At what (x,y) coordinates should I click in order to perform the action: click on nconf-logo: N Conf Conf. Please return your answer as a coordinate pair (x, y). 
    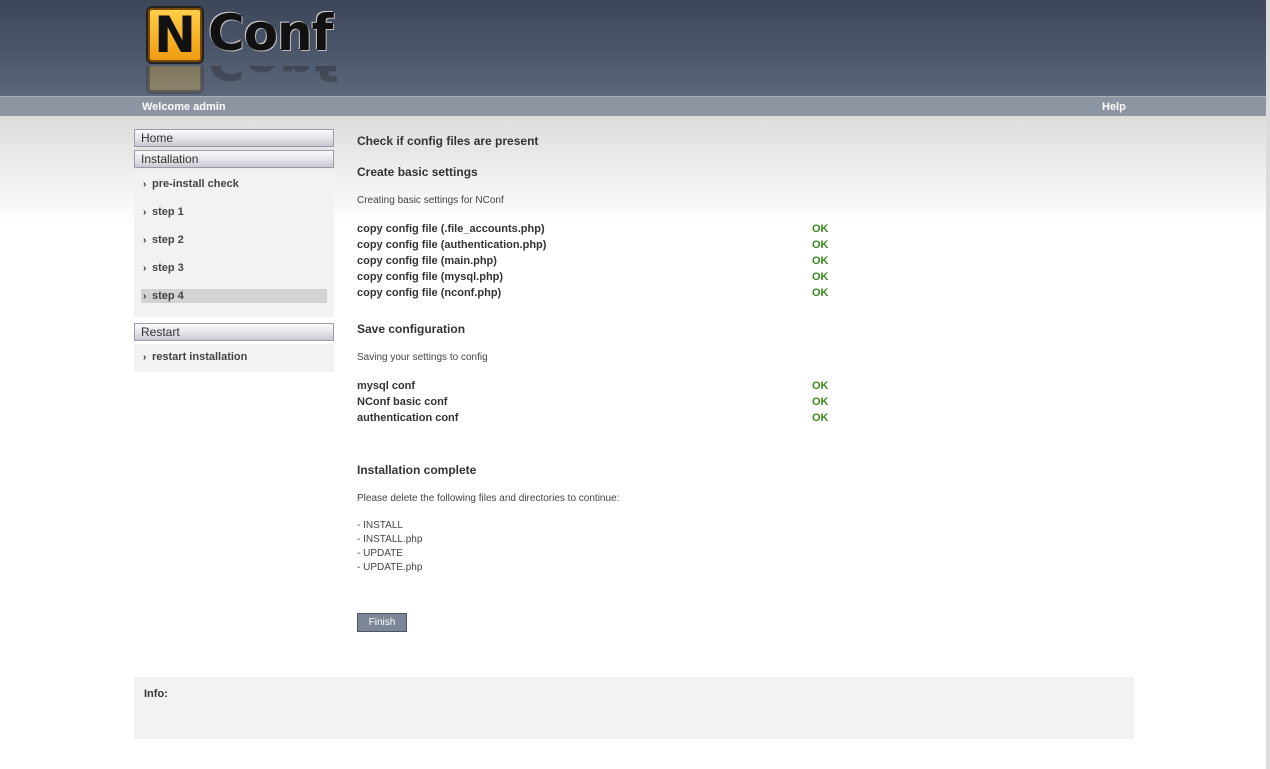
    Looking at the image, I should click on (251, 50).